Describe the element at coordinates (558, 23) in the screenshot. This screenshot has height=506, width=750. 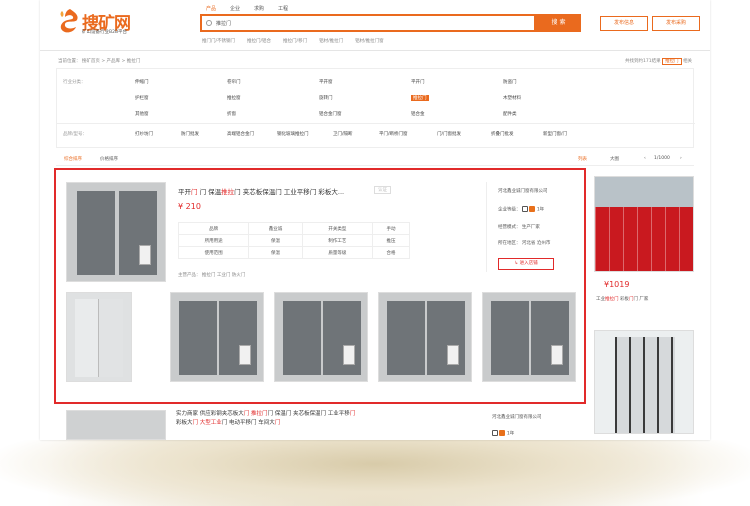
I see `search-button: 搜 索` at that location.